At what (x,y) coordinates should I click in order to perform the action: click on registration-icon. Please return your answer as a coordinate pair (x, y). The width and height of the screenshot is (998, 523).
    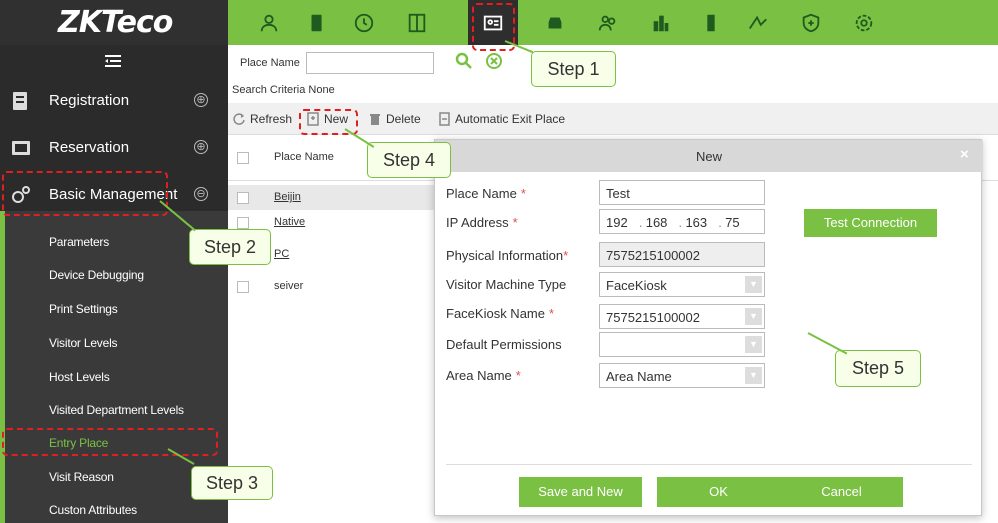
    Looking at the image, I should click on (21, 101).